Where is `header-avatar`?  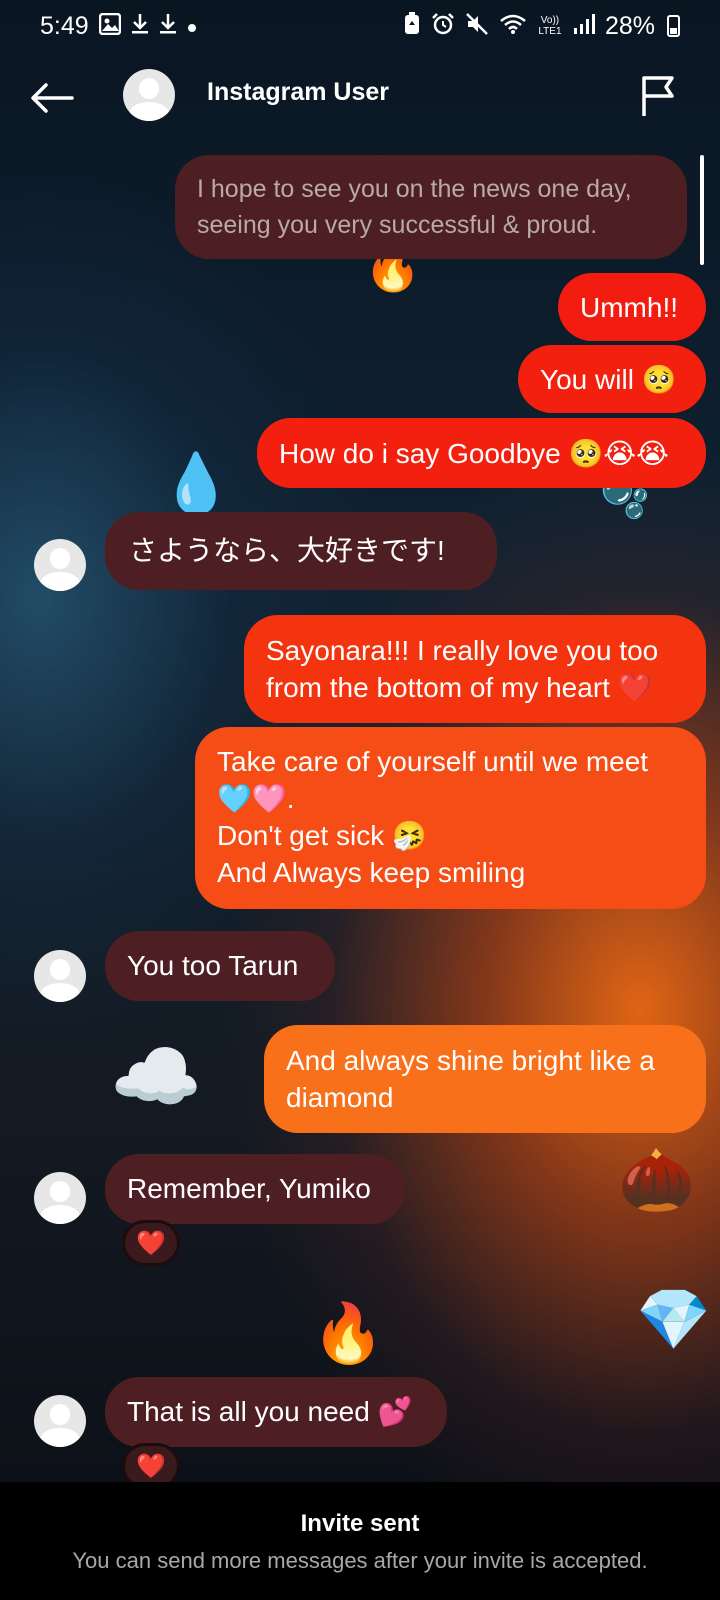 header-avatar is located at coordinates (149, 95).